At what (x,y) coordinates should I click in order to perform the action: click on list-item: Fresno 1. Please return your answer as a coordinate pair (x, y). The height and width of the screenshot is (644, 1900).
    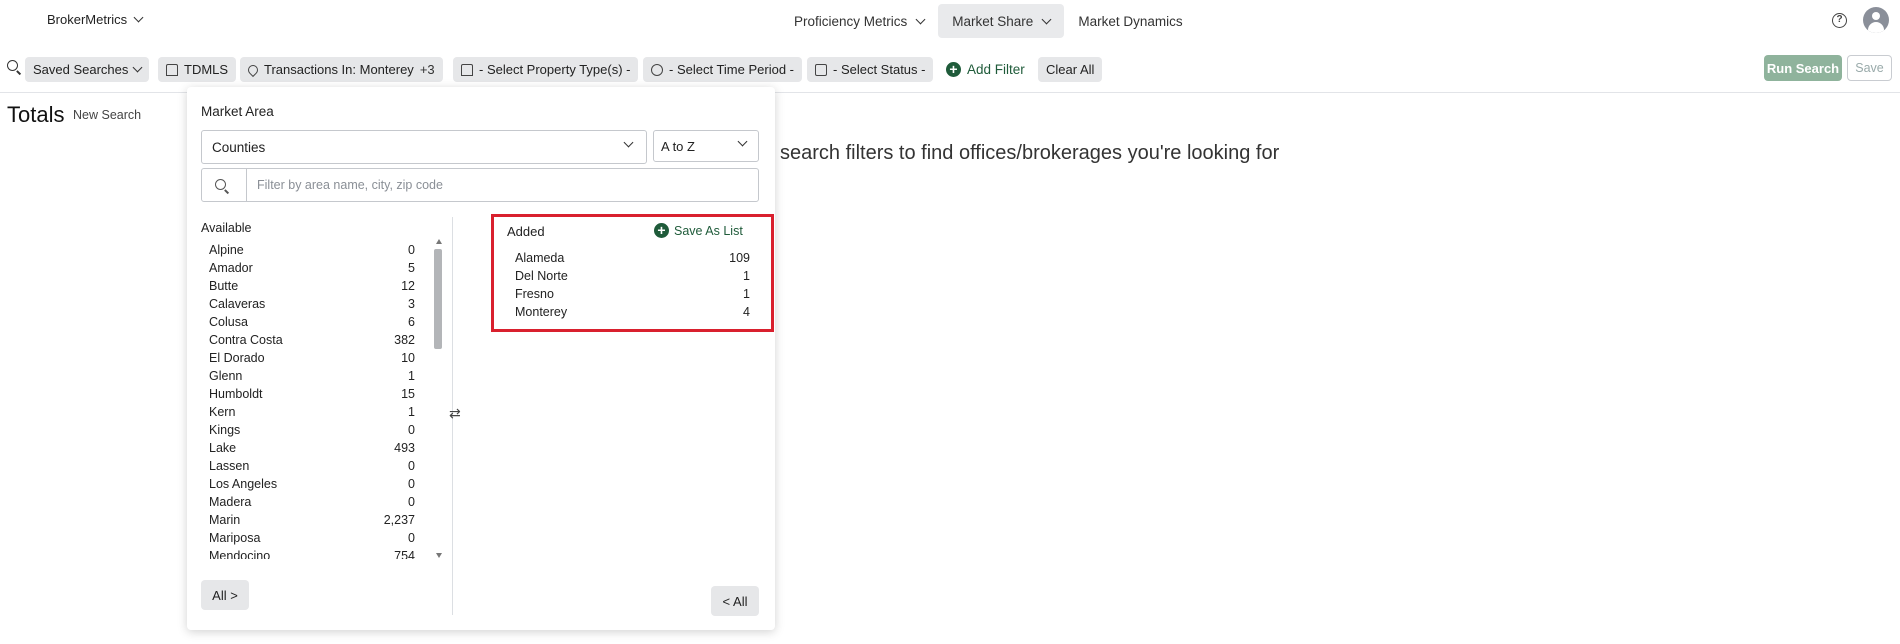
    Looking at the image, I should click on (632, 294).